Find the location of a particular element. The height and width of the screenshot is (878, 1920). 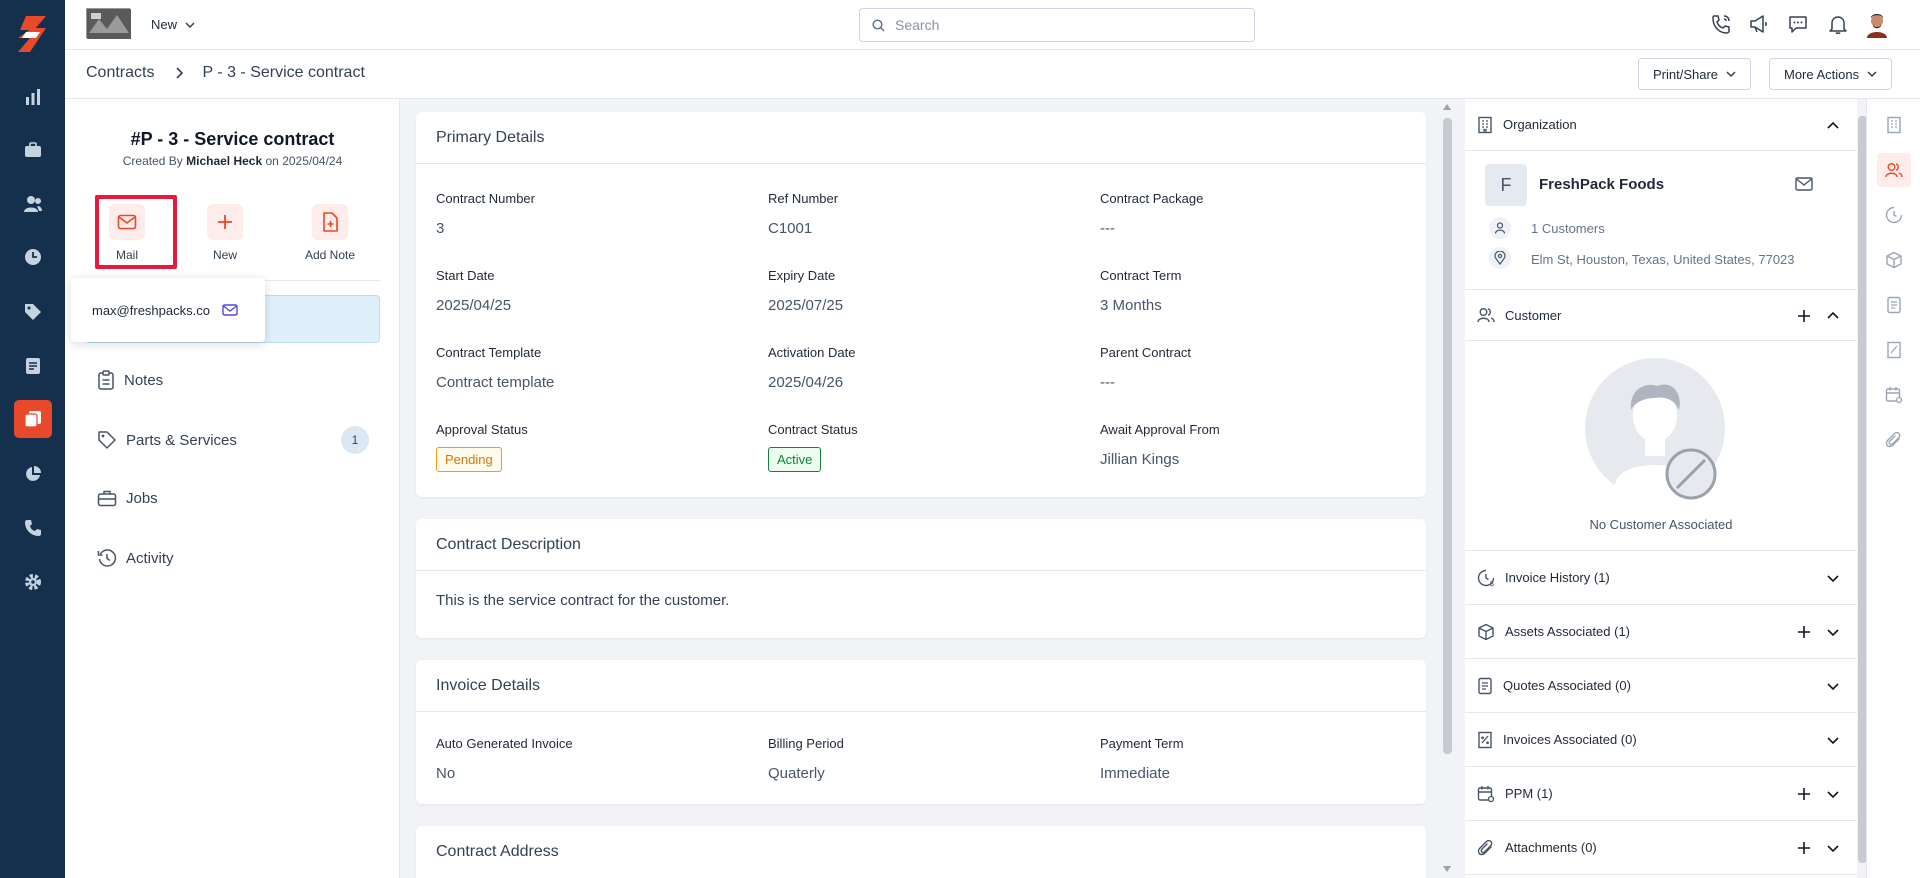

add-ppm-icon is located at coordinates (1804, 794).